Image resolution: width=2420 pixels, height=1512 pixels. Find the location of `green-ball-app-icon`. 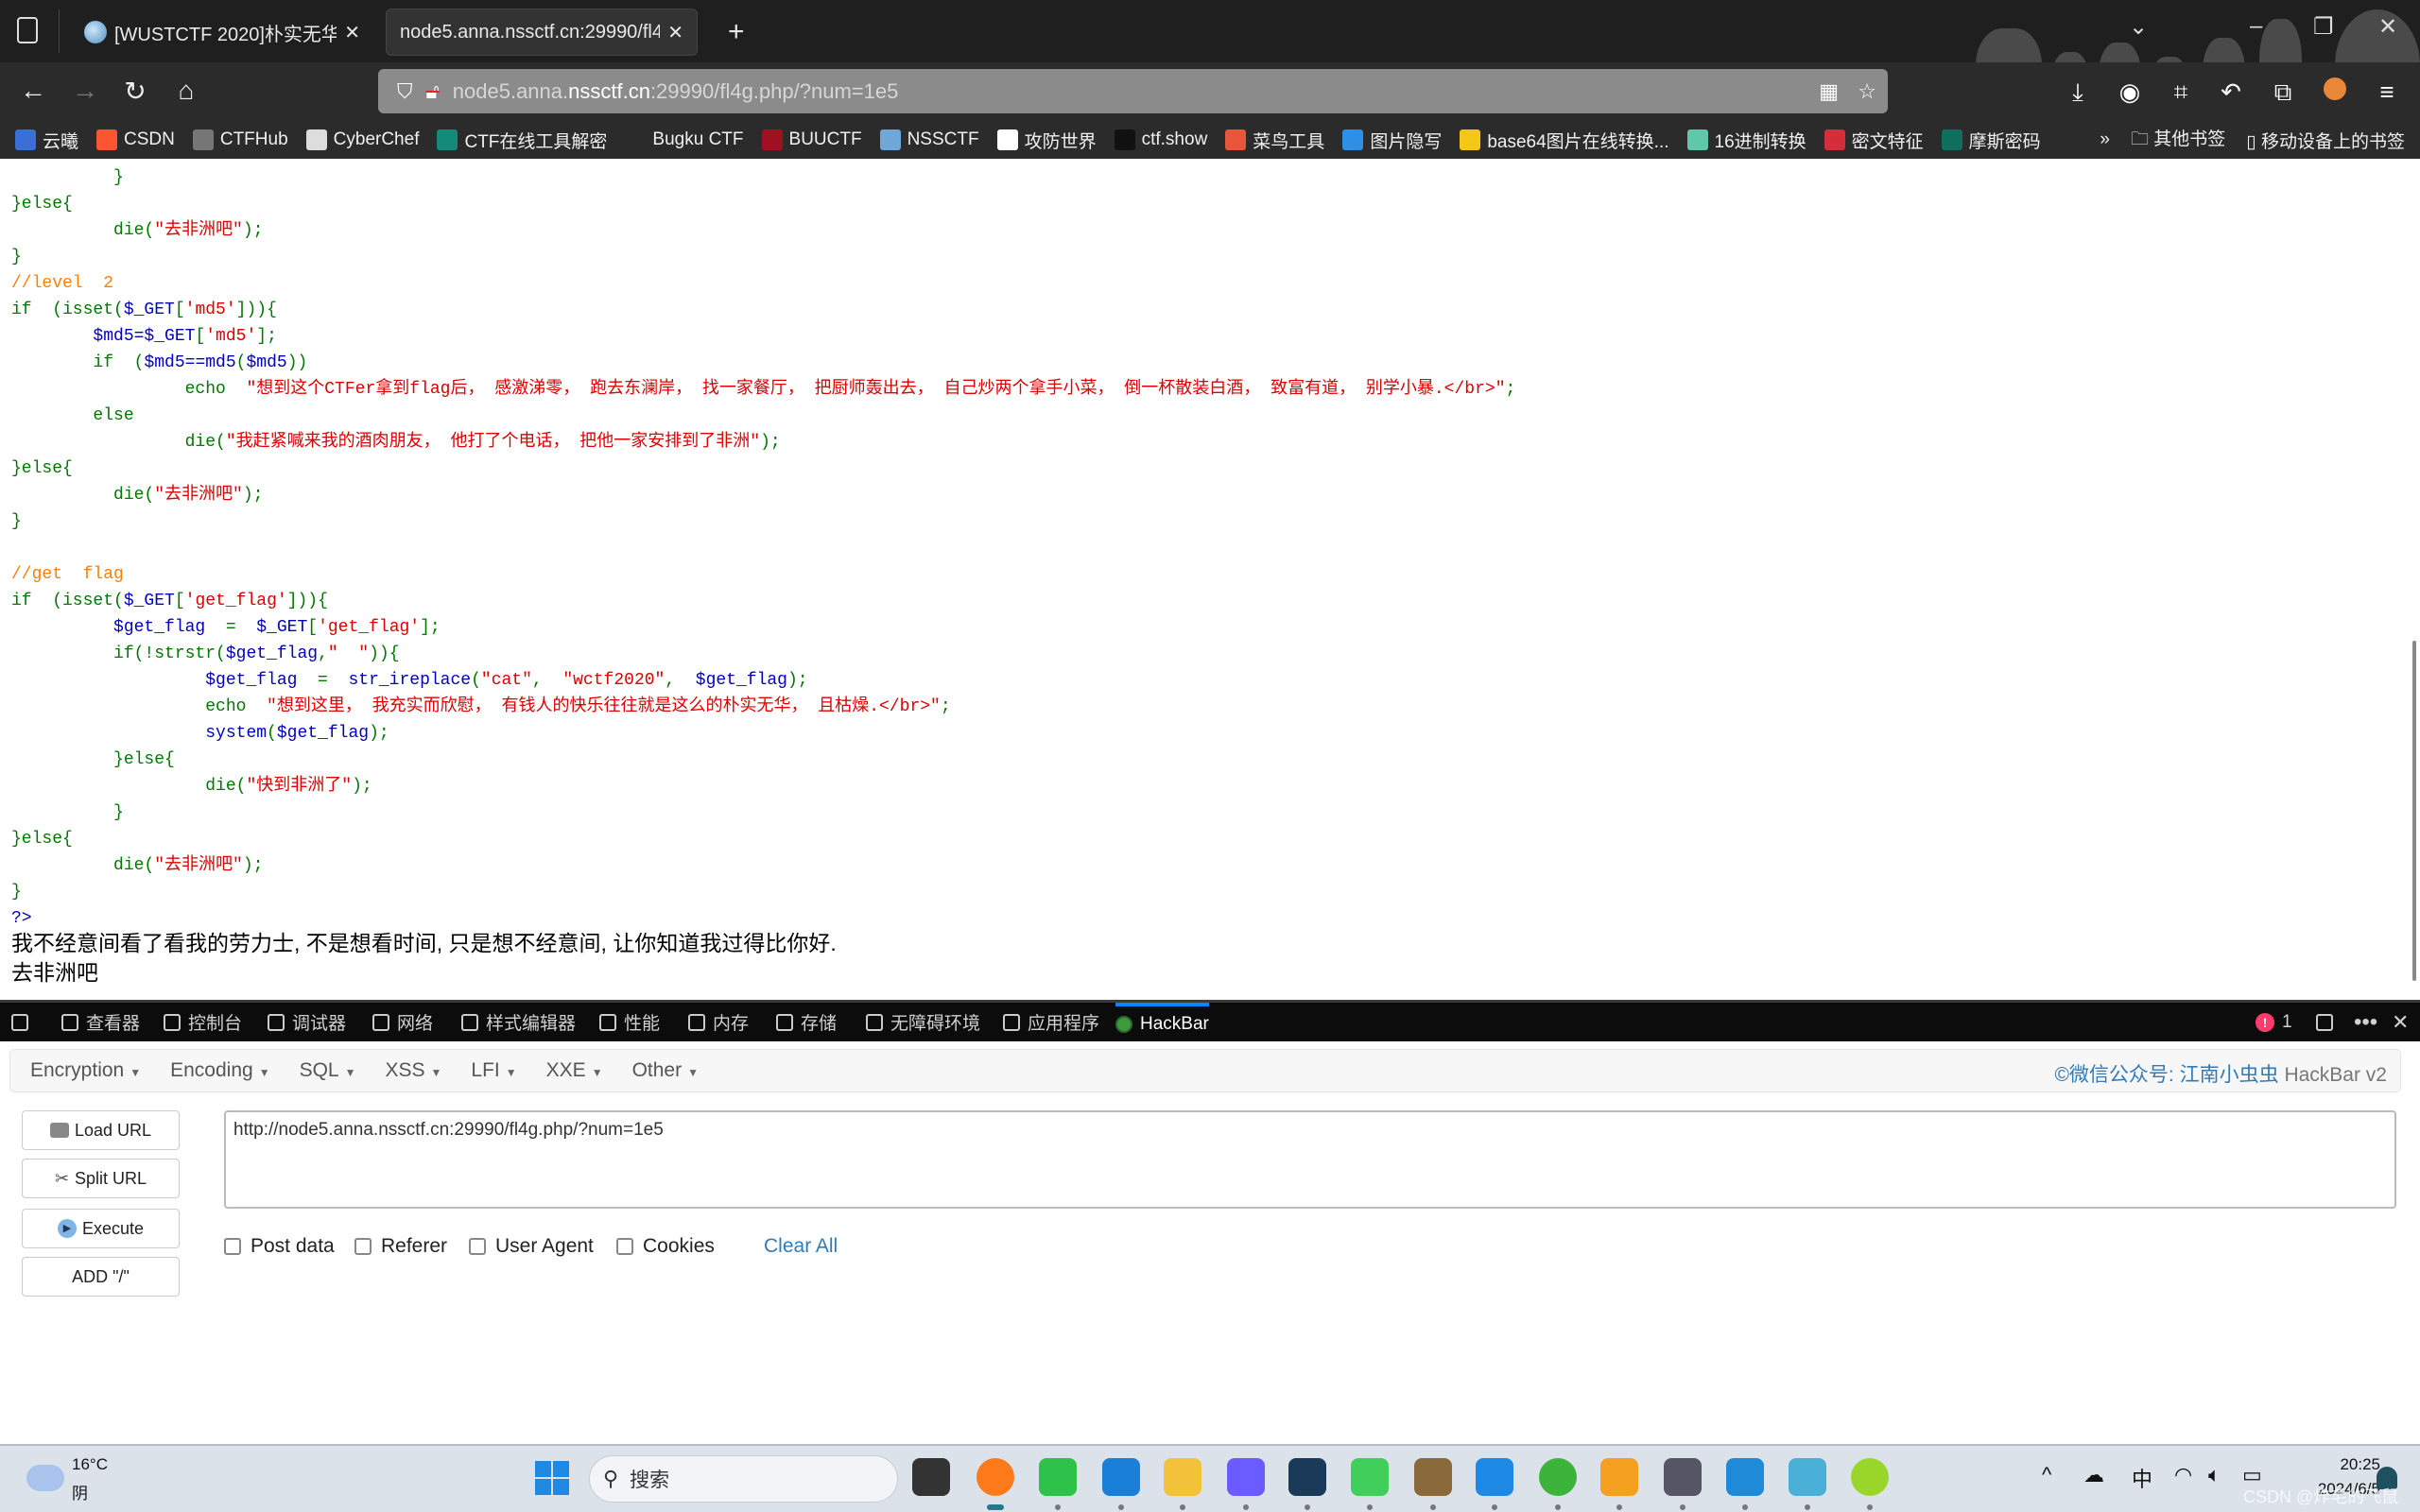

green-ball-app-icon is located at coordinates (1870, 1477).